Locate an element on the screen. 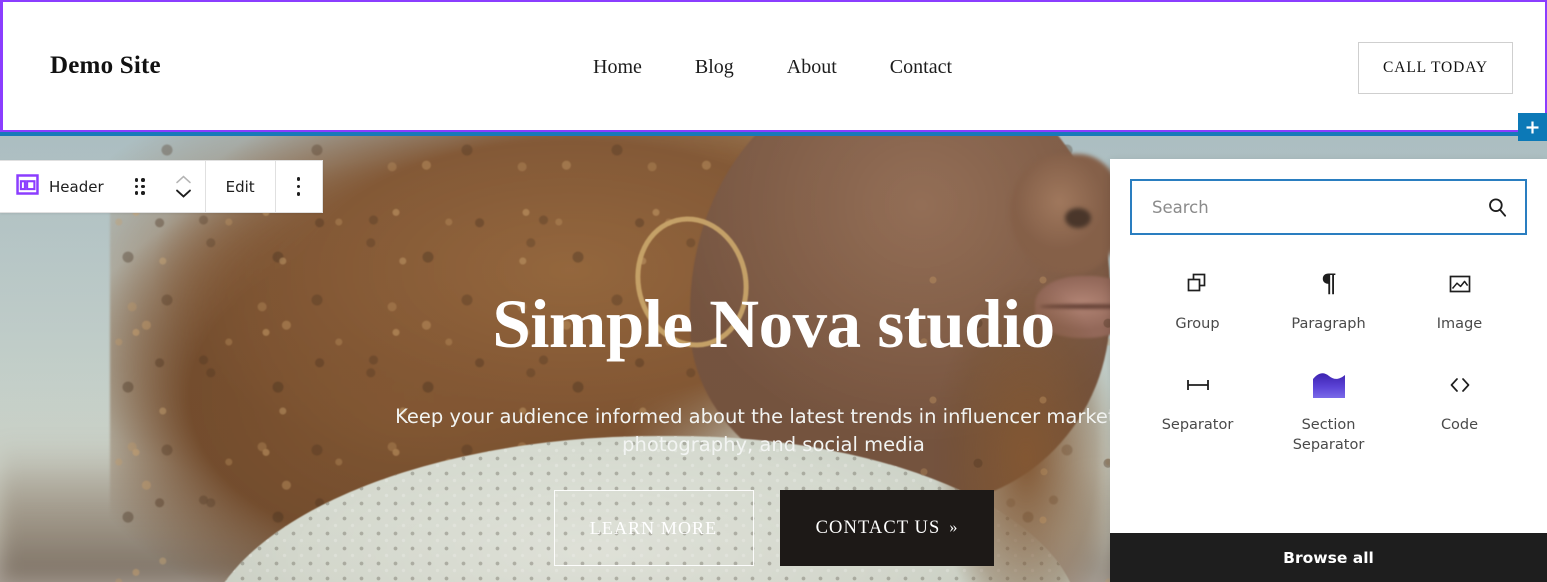  code-icon is located at coordinates (1460, 385).